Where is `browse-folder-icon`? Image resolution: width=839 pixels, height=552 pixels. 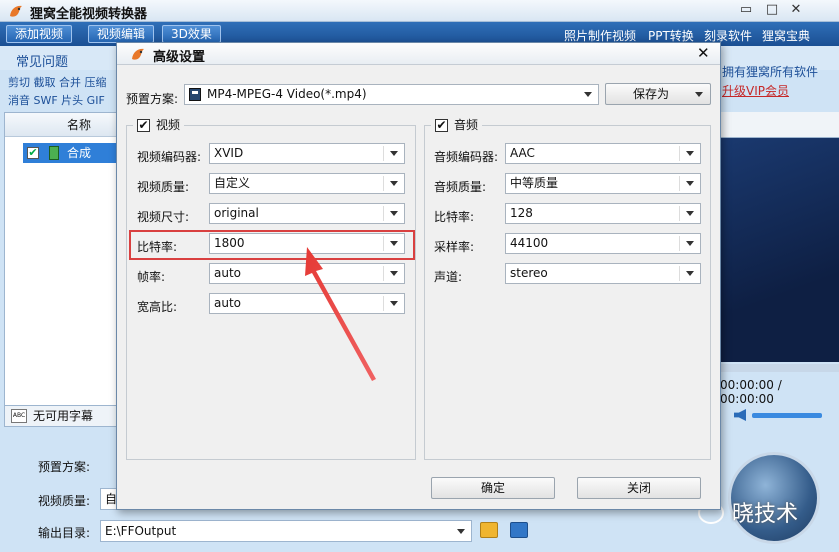 browse-folder-icon is located at coordinates (519, 530).